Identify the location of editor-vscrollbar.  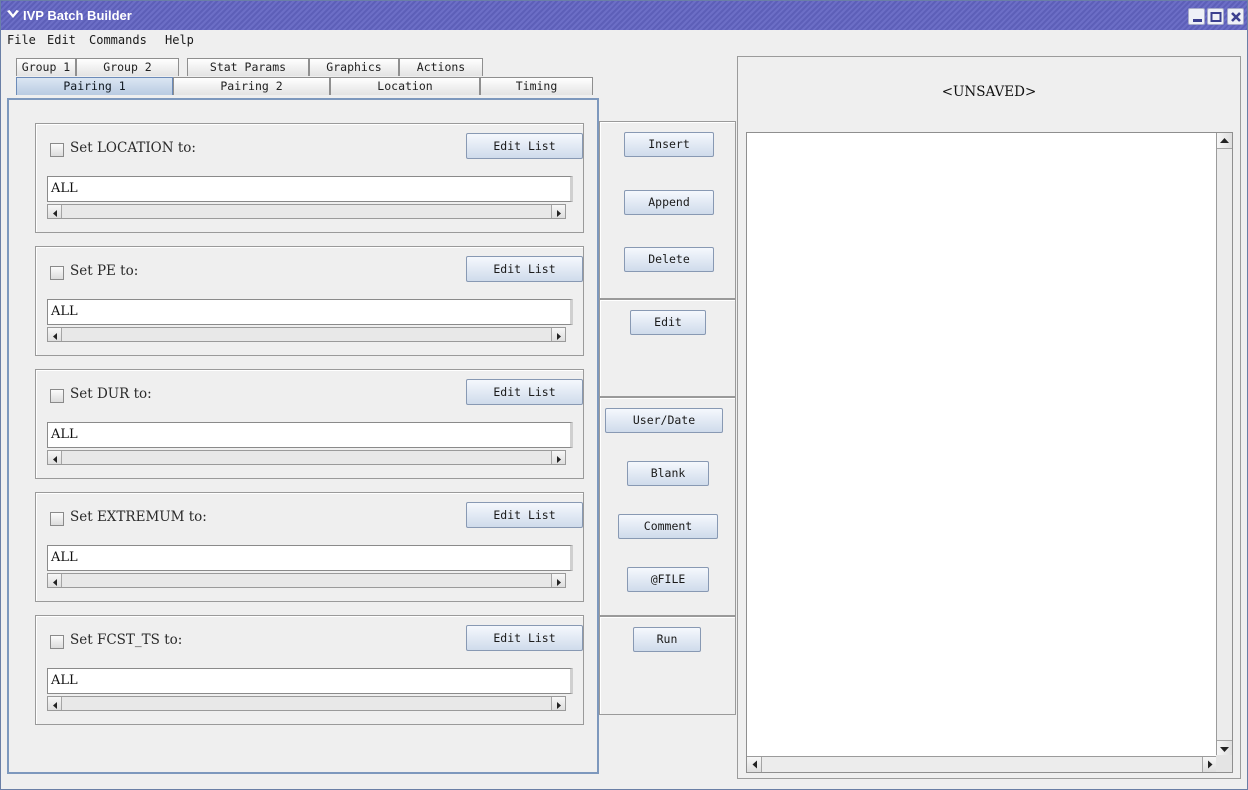
(1224, 444).